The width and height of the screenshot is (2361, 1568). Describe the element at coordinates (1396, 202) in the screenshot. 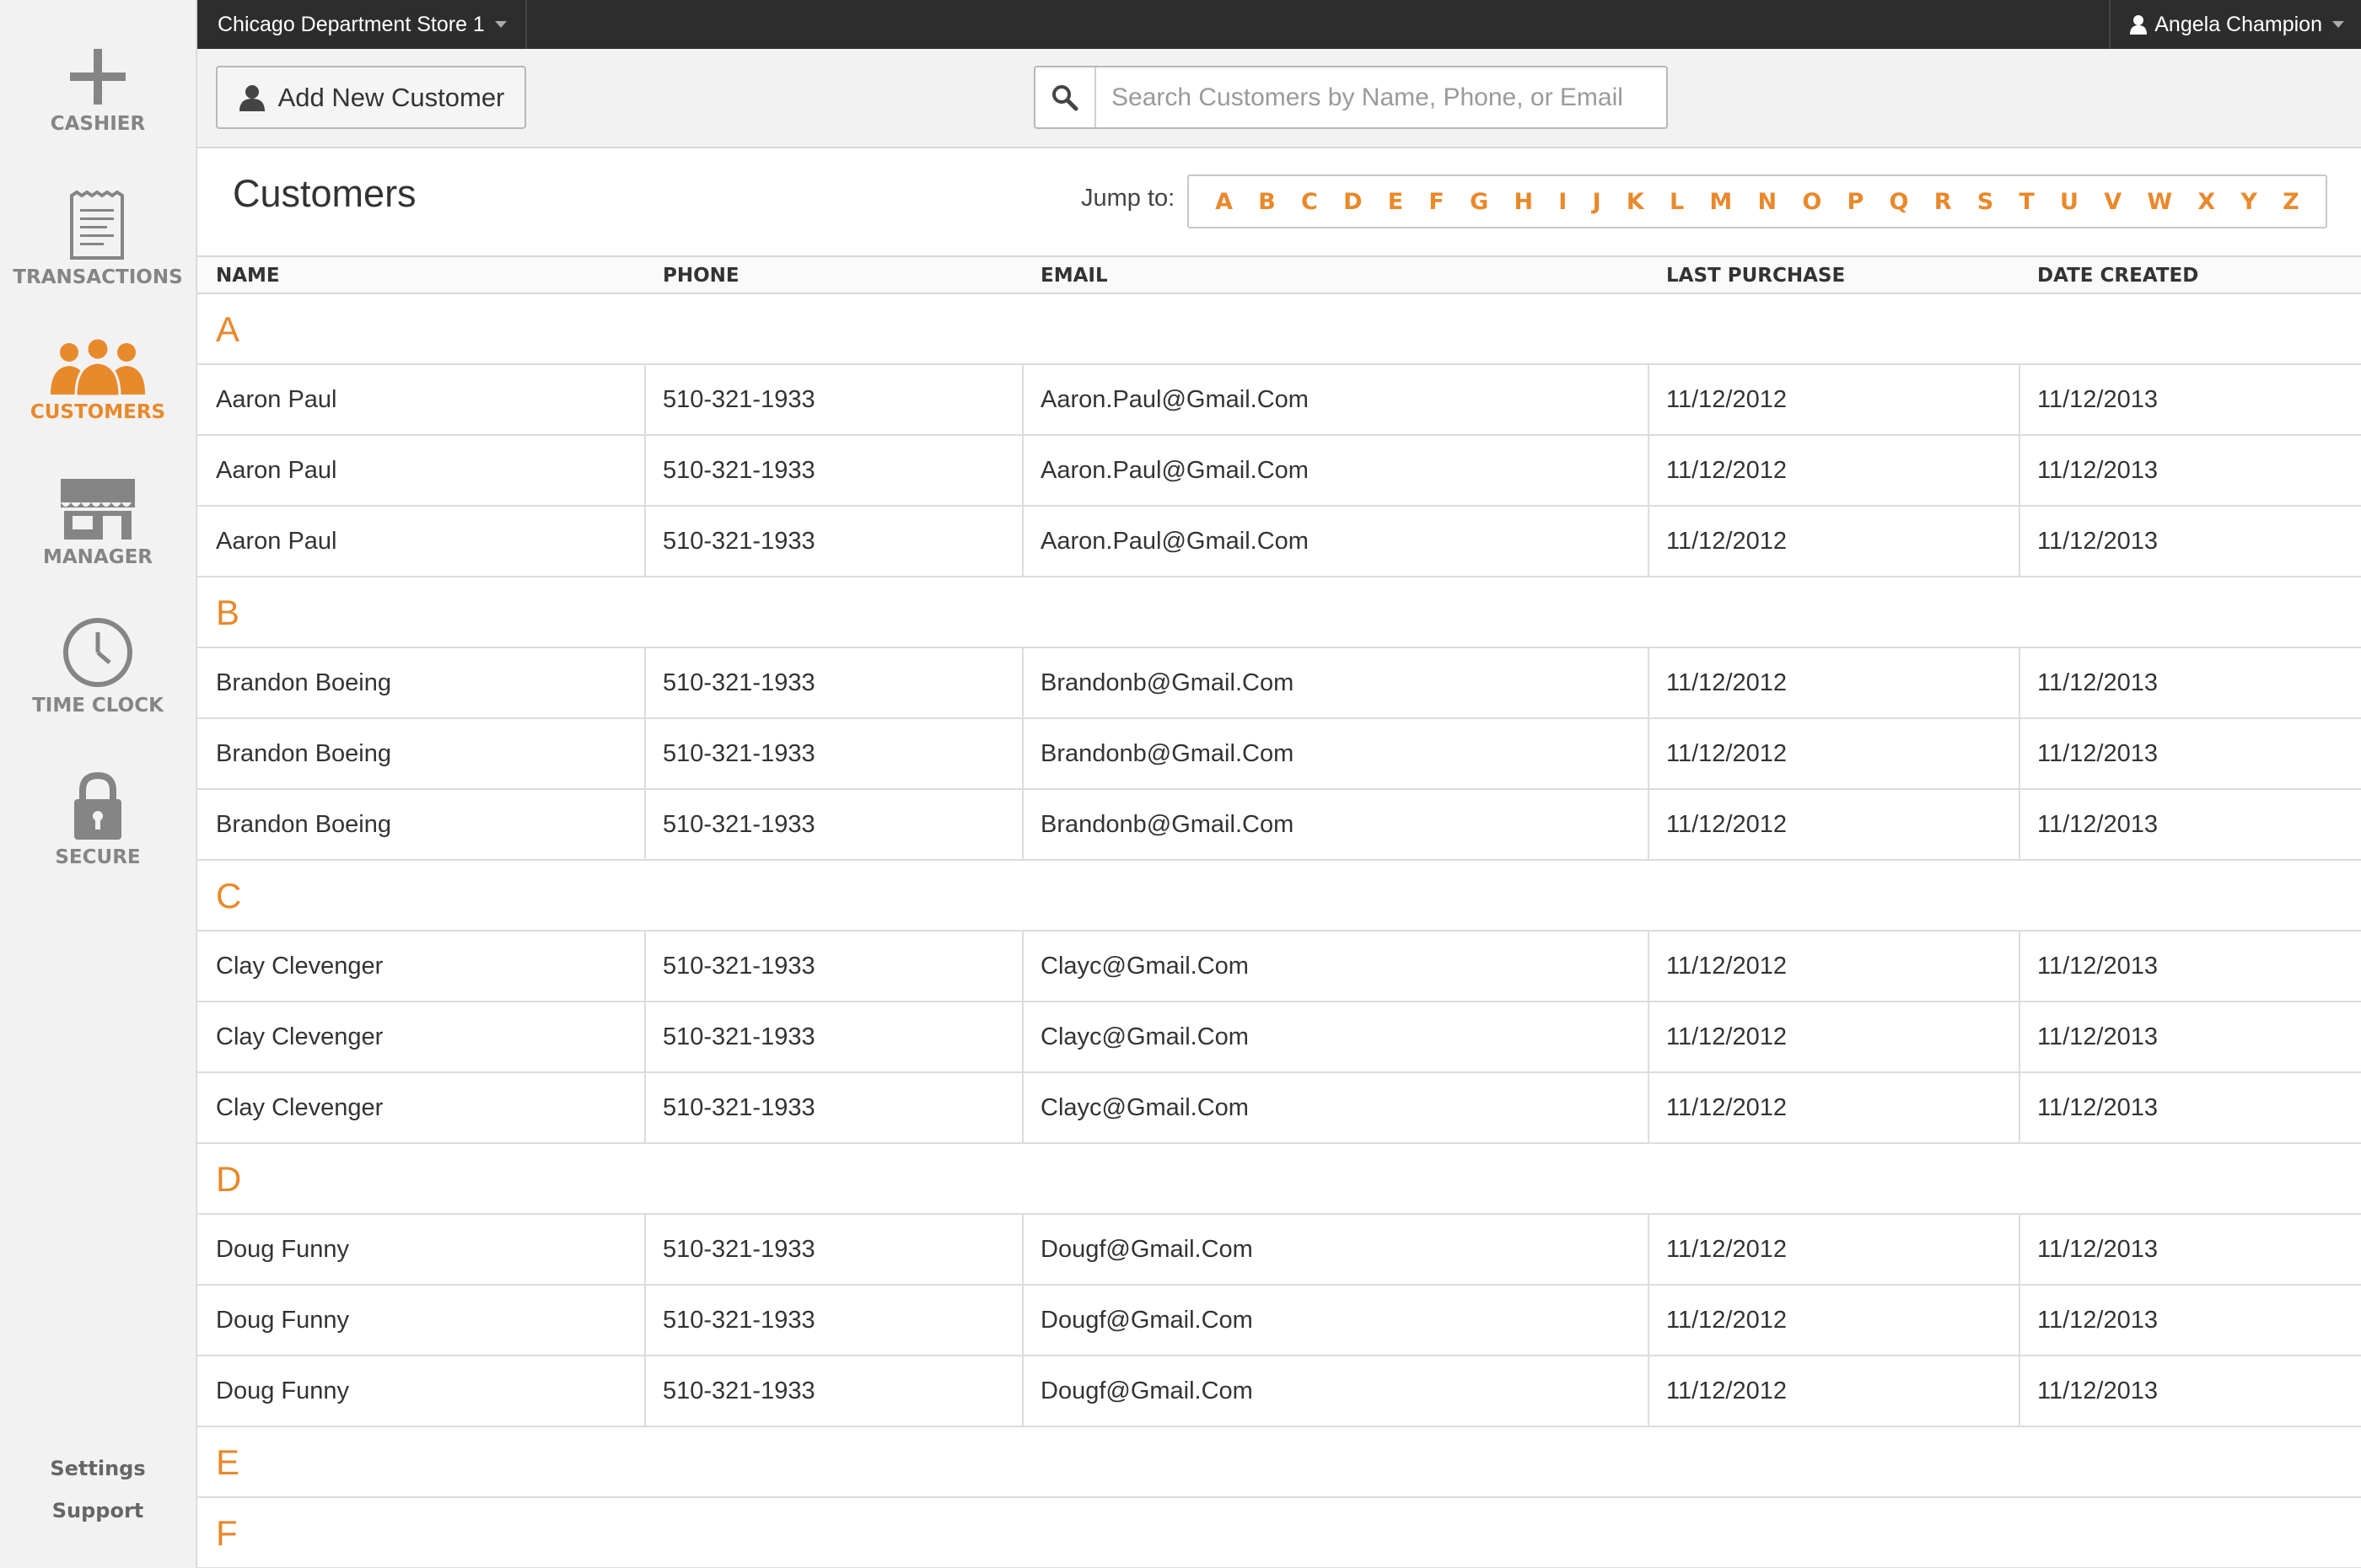

I see `jump-letter-e: E` at that location.